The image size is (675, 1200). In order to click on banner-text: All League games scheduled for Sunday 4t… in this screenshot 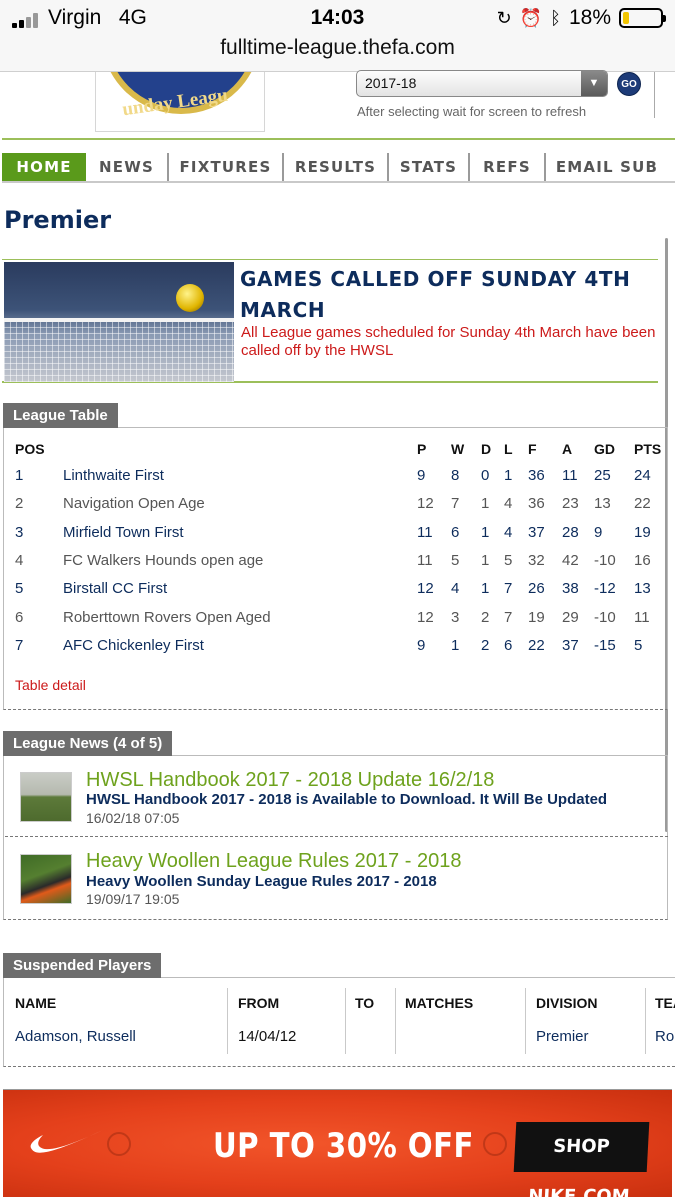, I will do `click(448, 341)`.